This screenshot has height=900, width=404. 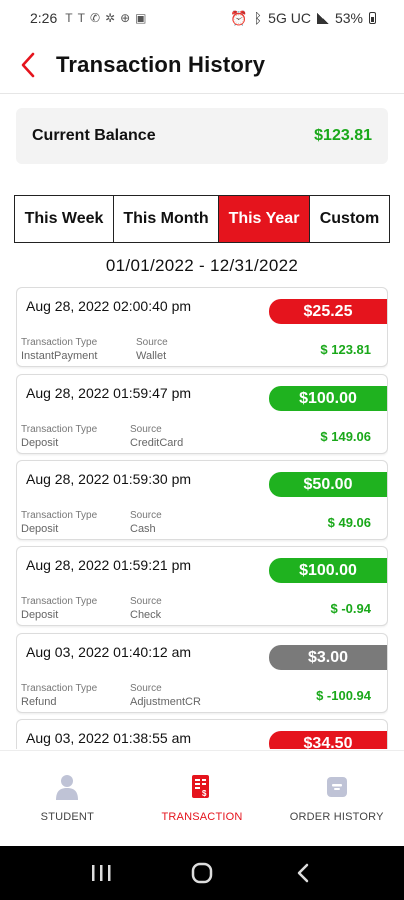 I want to click on transaction-date: Aug 28, 2022 01:59:21 pm, so click(x=109, y=565).